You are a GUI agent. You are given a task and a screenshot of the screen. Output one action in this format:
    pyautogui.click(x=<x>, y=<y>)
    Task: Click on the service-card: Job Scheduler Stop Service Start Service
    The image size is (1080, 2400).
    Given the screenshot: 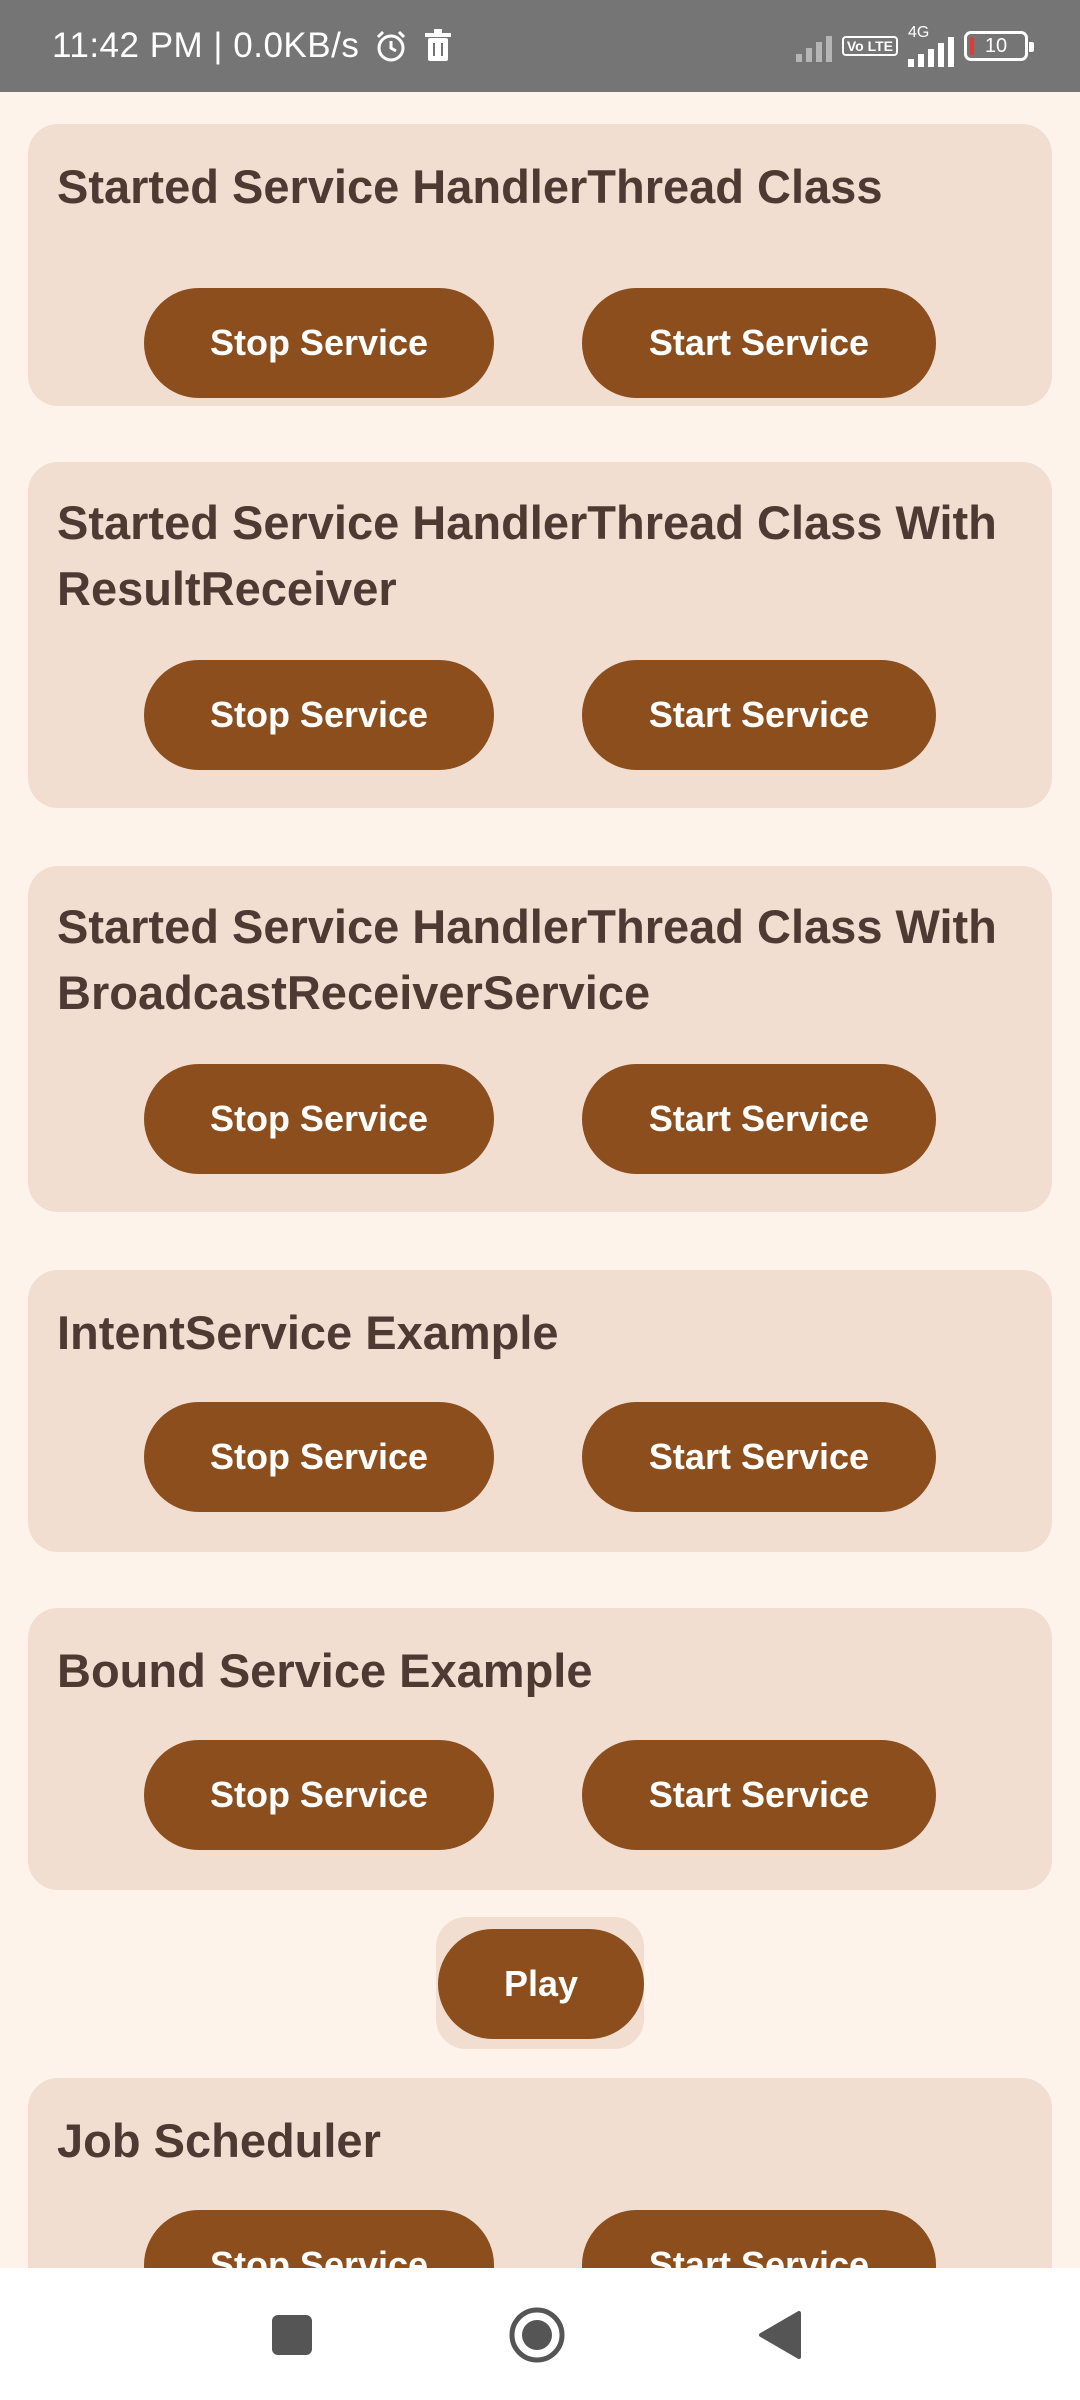 What is the action you would take?
    pyautogui.click(x=540, y=2173)
    